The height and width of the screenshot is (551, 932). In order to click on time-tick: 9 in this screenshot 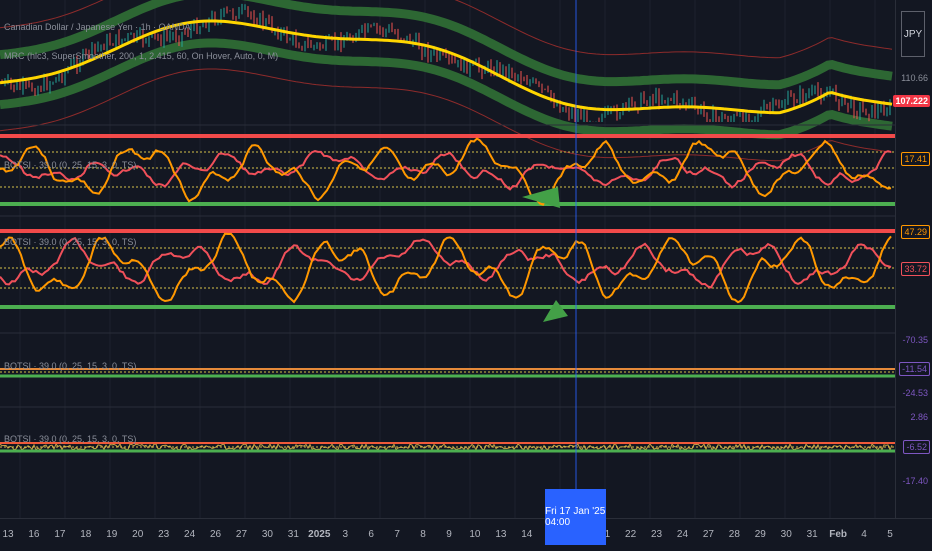, I will do `click(449, 534)`.